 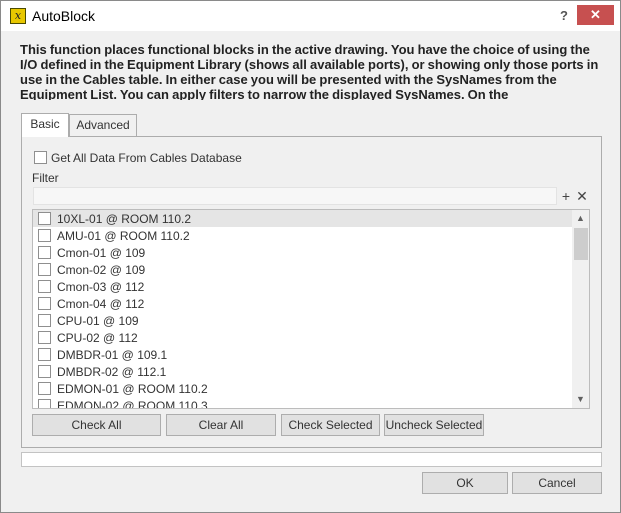 What do you see at coordinates (40, 157) in the screenshot?
I see `get-all-data-checkbox` at bounding box center [40, 157].